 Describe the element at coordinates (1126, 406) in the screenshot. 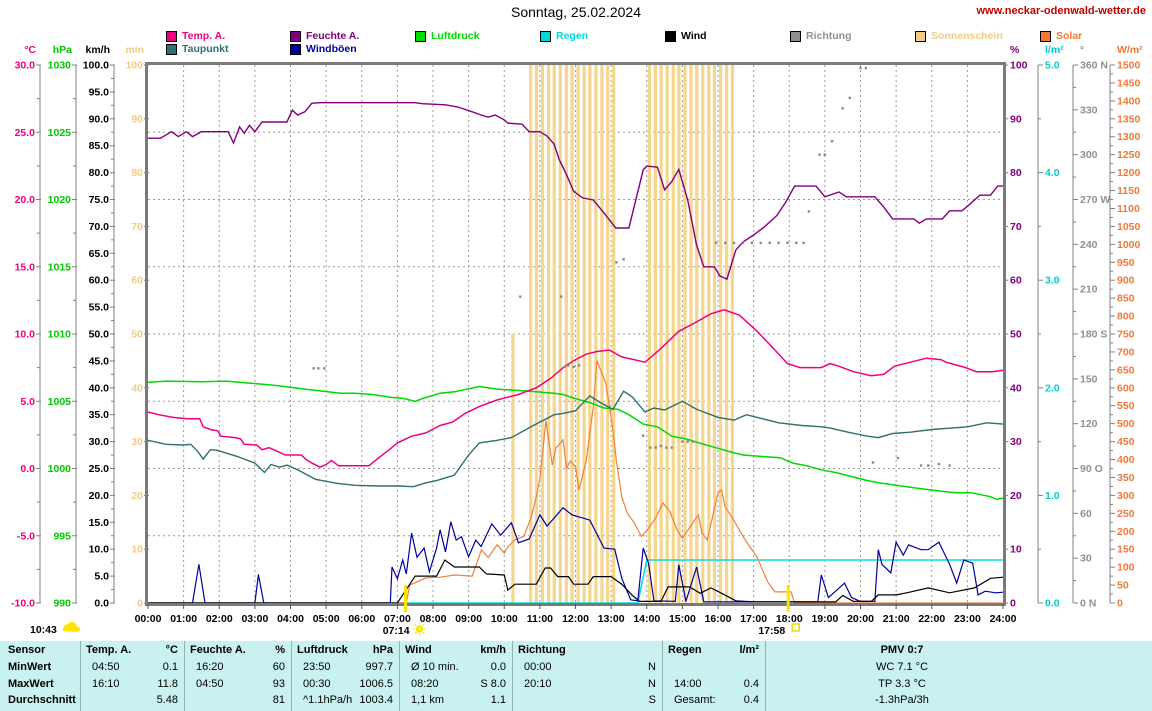

I see `svg-text: 550` at that location.